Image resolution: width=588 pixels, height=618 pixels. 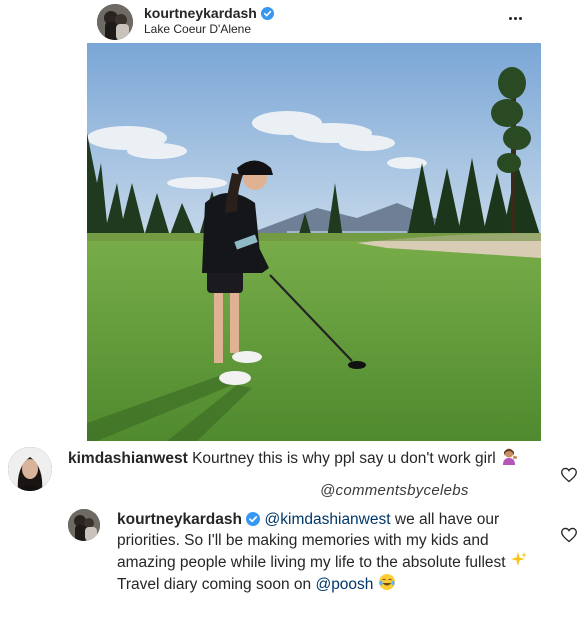 What do you see at coordinates (394, 490) in the screenshot?
I see `watermark: @commentsbycelebs` at bounding box center [394, 490].